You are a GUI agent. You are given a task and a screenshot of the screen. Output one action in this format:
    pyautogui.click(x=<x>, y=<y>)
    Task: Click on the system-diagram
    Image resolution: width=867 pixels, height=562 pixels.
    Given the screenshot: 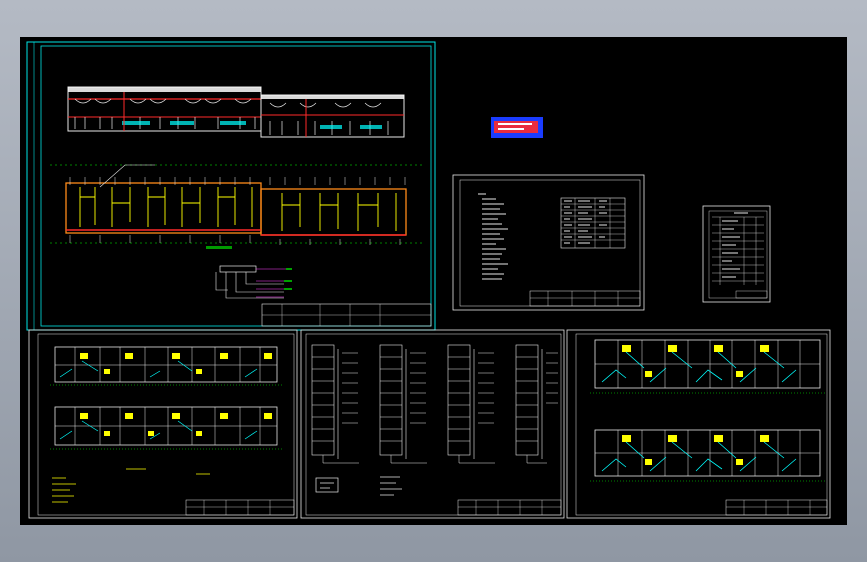 What is the action you would take?
    pyautogui.click(x=253, y=282)
    